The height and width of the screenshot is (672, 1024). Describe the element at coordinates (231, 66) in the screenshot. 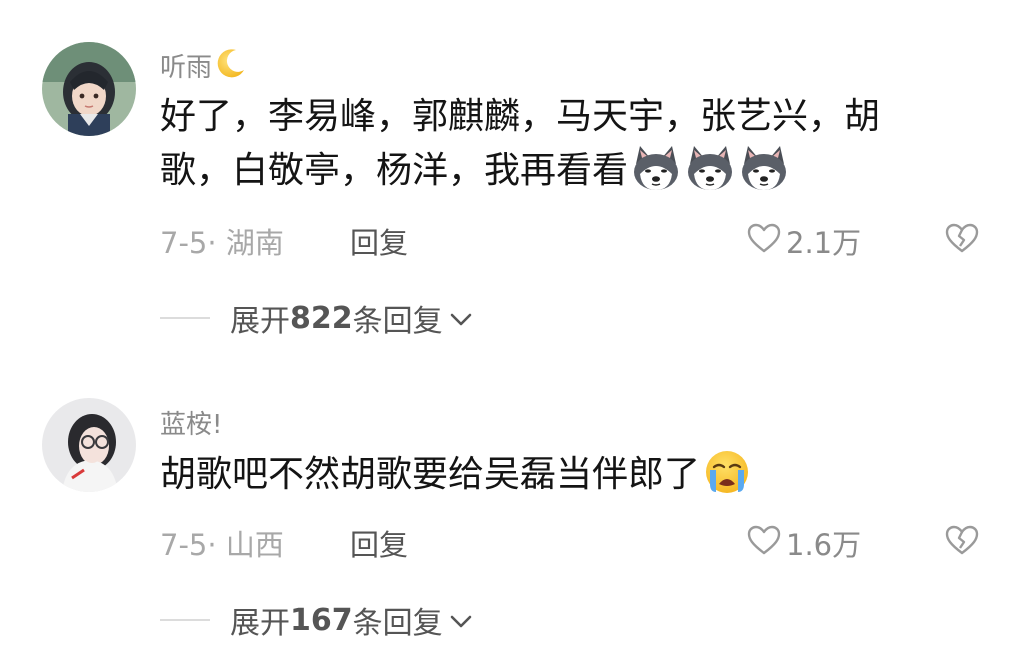

I see `crescent-moon-icon` at that location.